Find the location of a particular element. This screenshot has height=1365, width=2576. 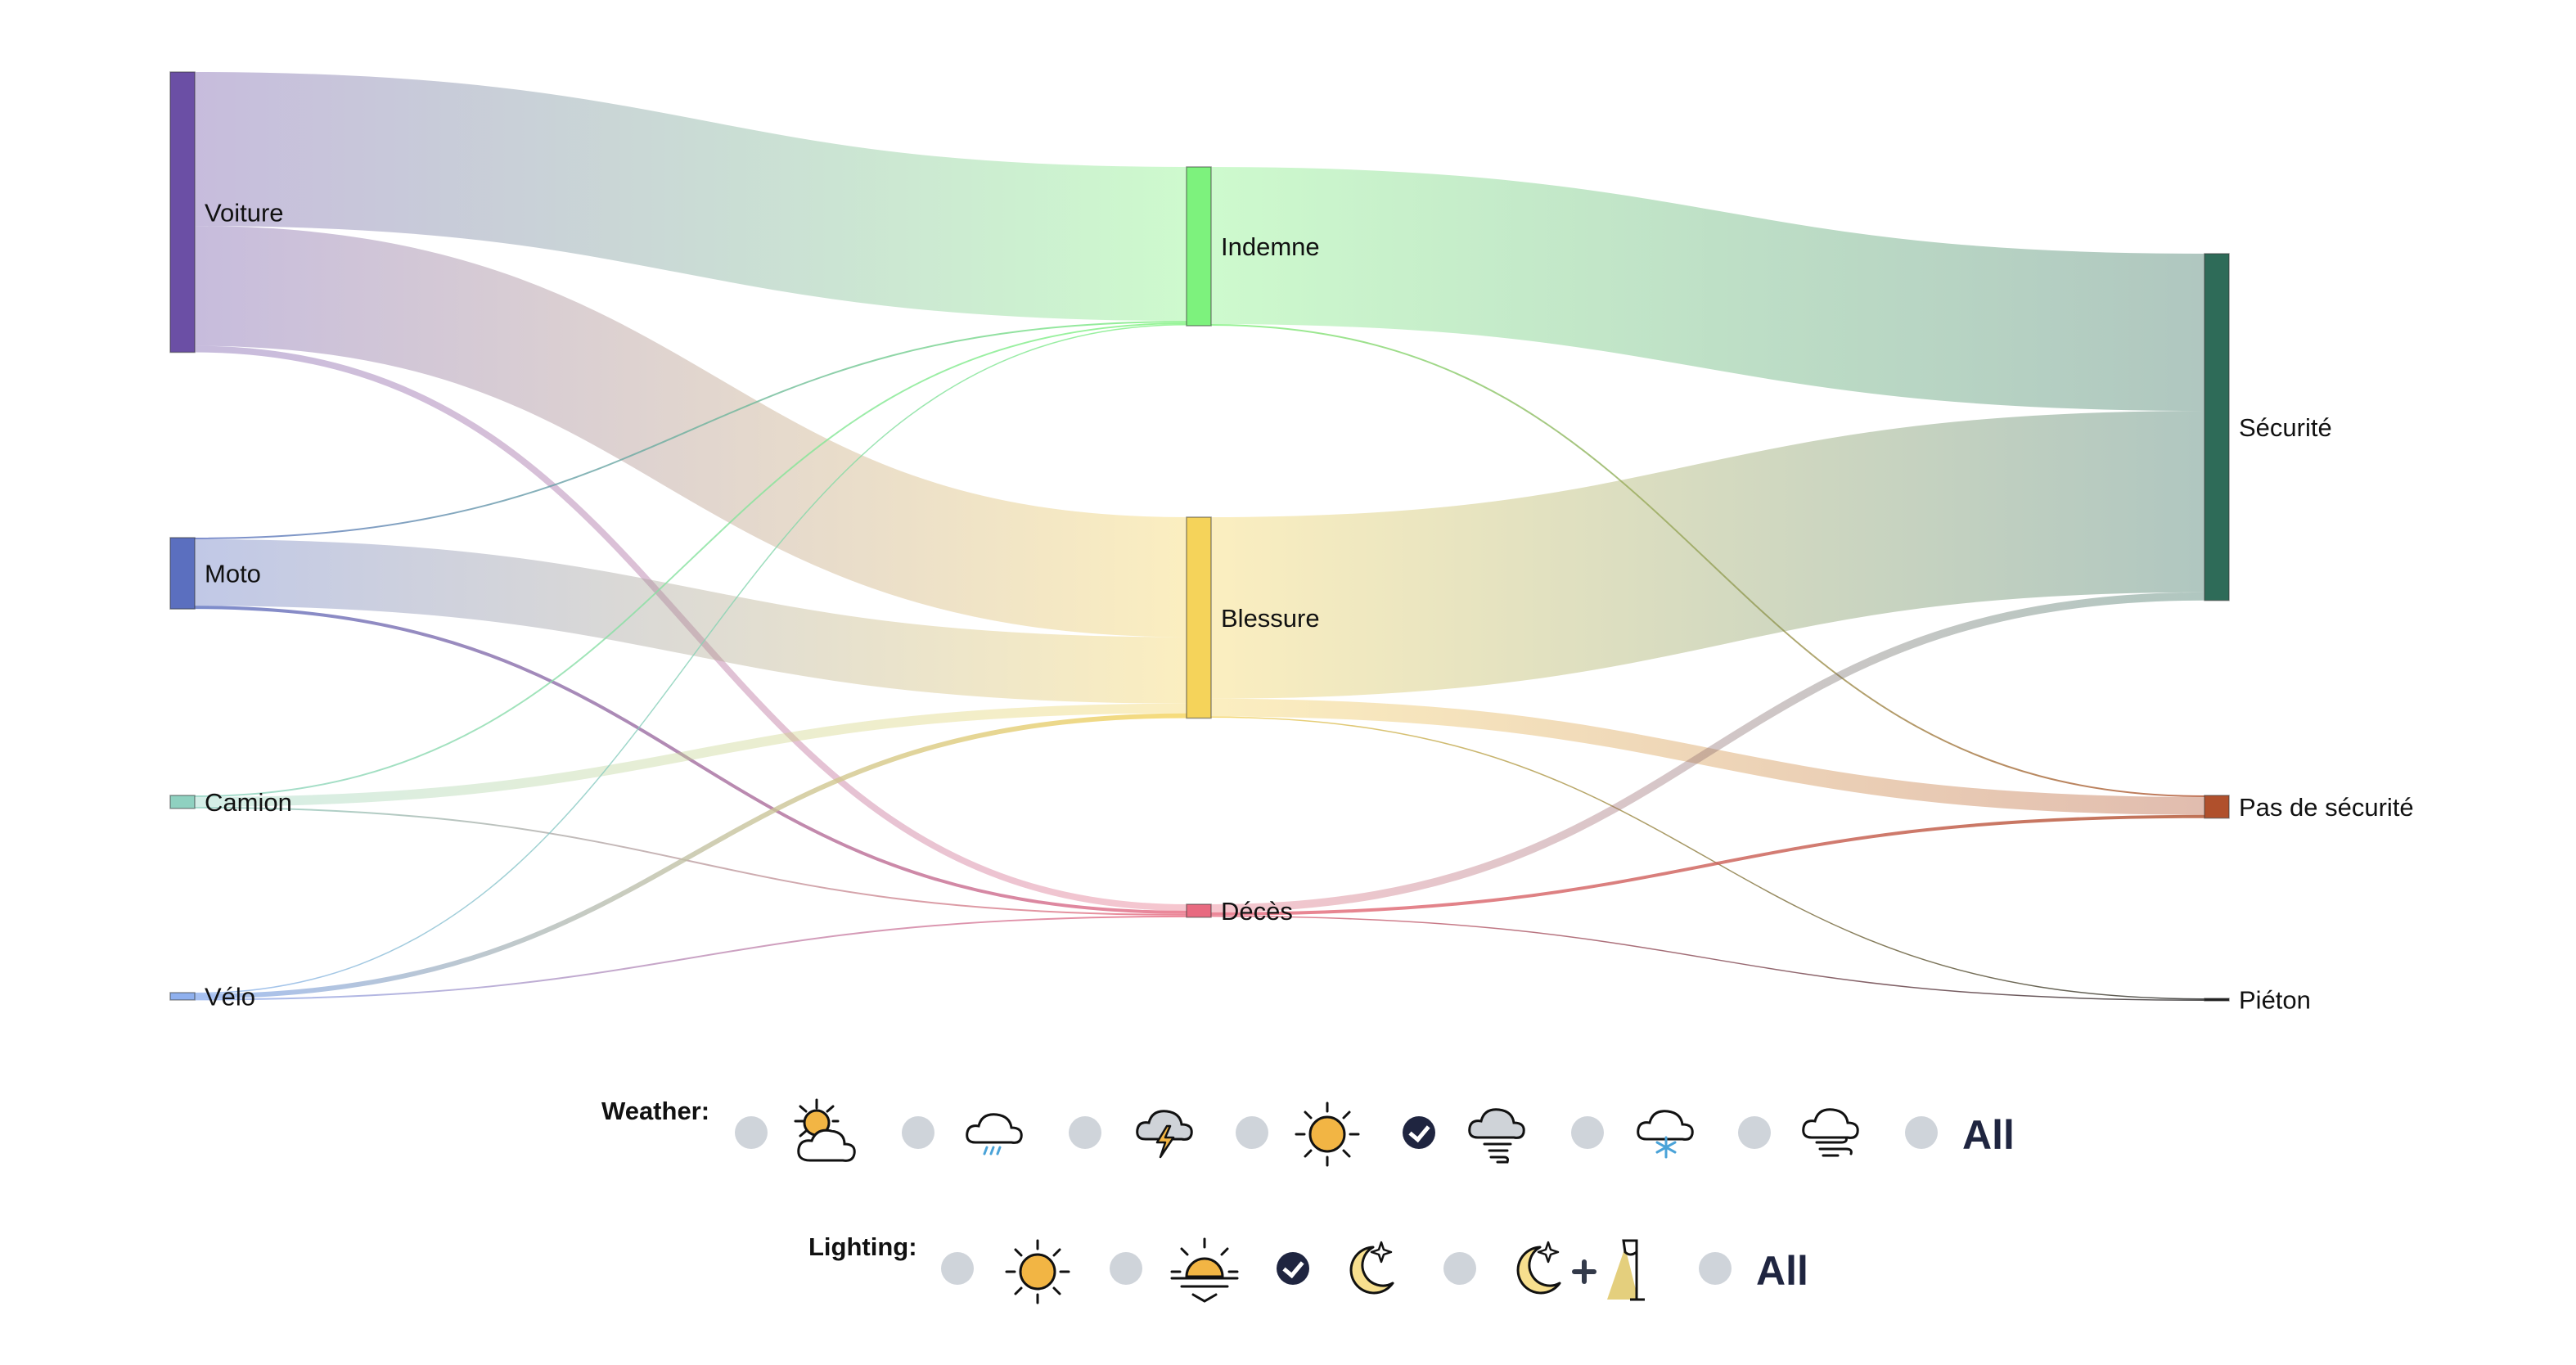

node-voiture is located at coordinates (183, 213).